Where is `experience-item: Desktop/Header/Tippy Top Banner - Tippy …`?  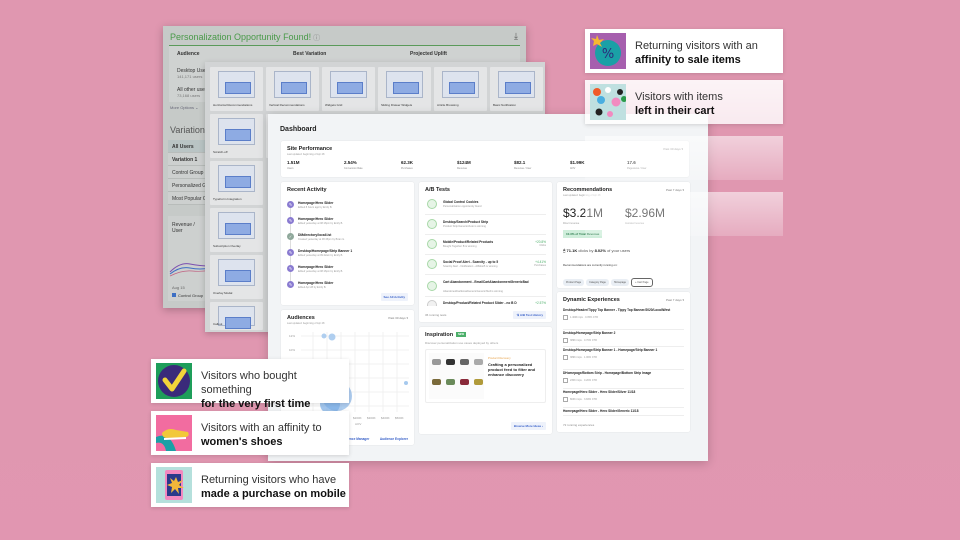
experience-item: Desktop/Header/Tippy Top Banner - Tippy … is located at coordinates (623, 319).